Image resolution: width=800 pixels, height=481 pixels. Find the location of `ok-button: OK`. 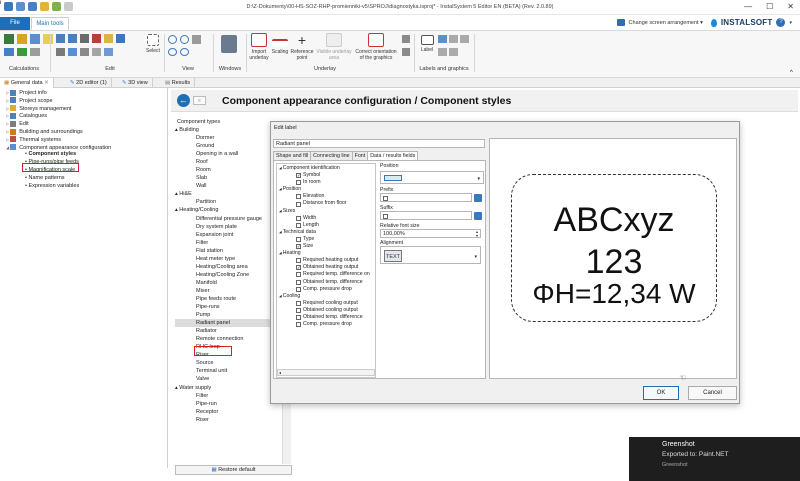

ok-button: OK is located at coordinates (661, 393).